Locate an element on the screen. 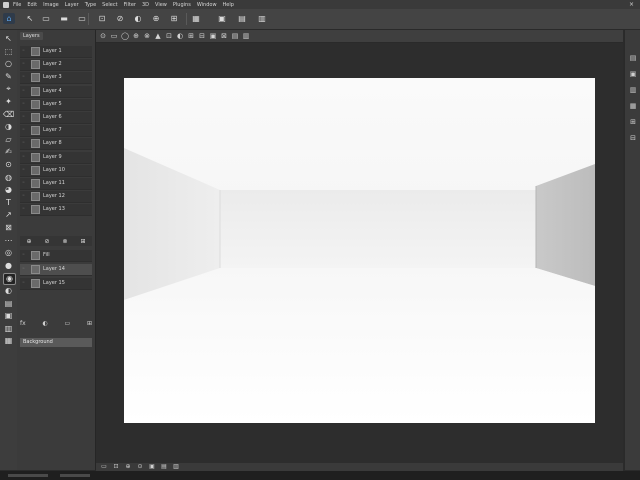 The height and width of the screenshot is (480, 640). document-tool-button: ▤ is located at coordinates (235, 36).